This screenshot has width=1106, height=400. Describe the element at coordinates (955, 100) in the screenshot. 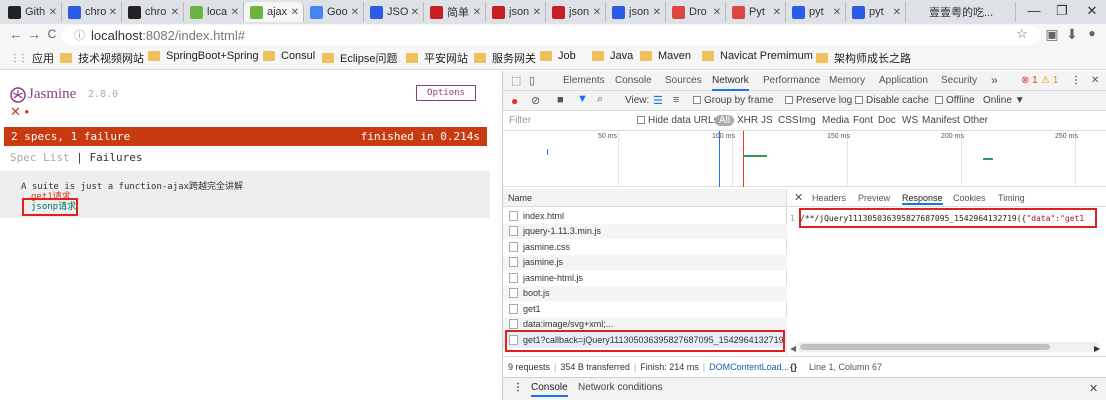

I see `offline-checkbox: Offline` at that location.